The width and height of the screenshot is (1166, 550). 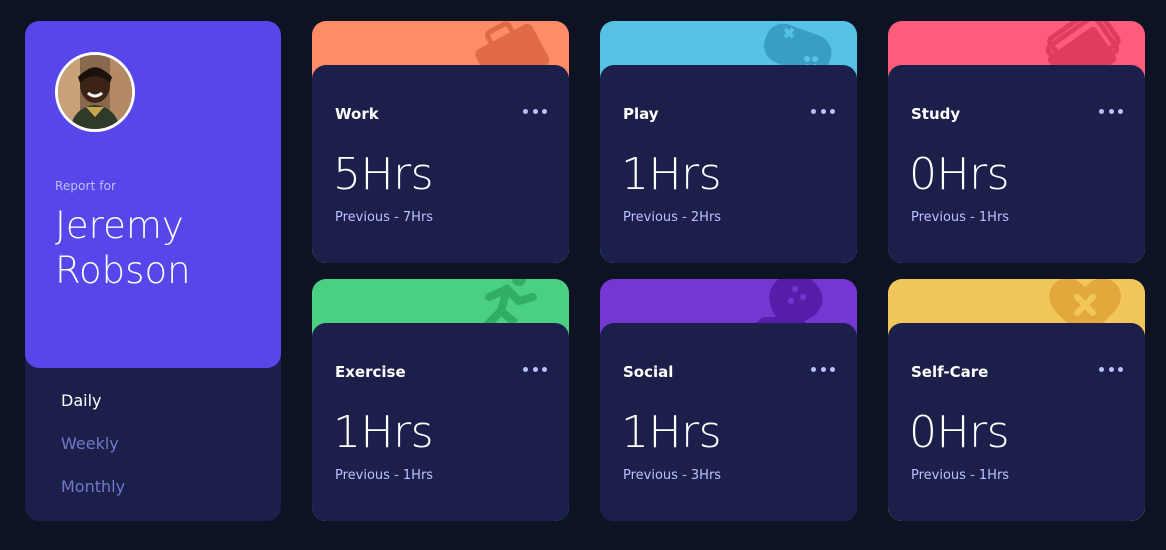 I want to click on card-study: Study 0Hrs Previous - 1Hrs, so click(x=1016, y=142).